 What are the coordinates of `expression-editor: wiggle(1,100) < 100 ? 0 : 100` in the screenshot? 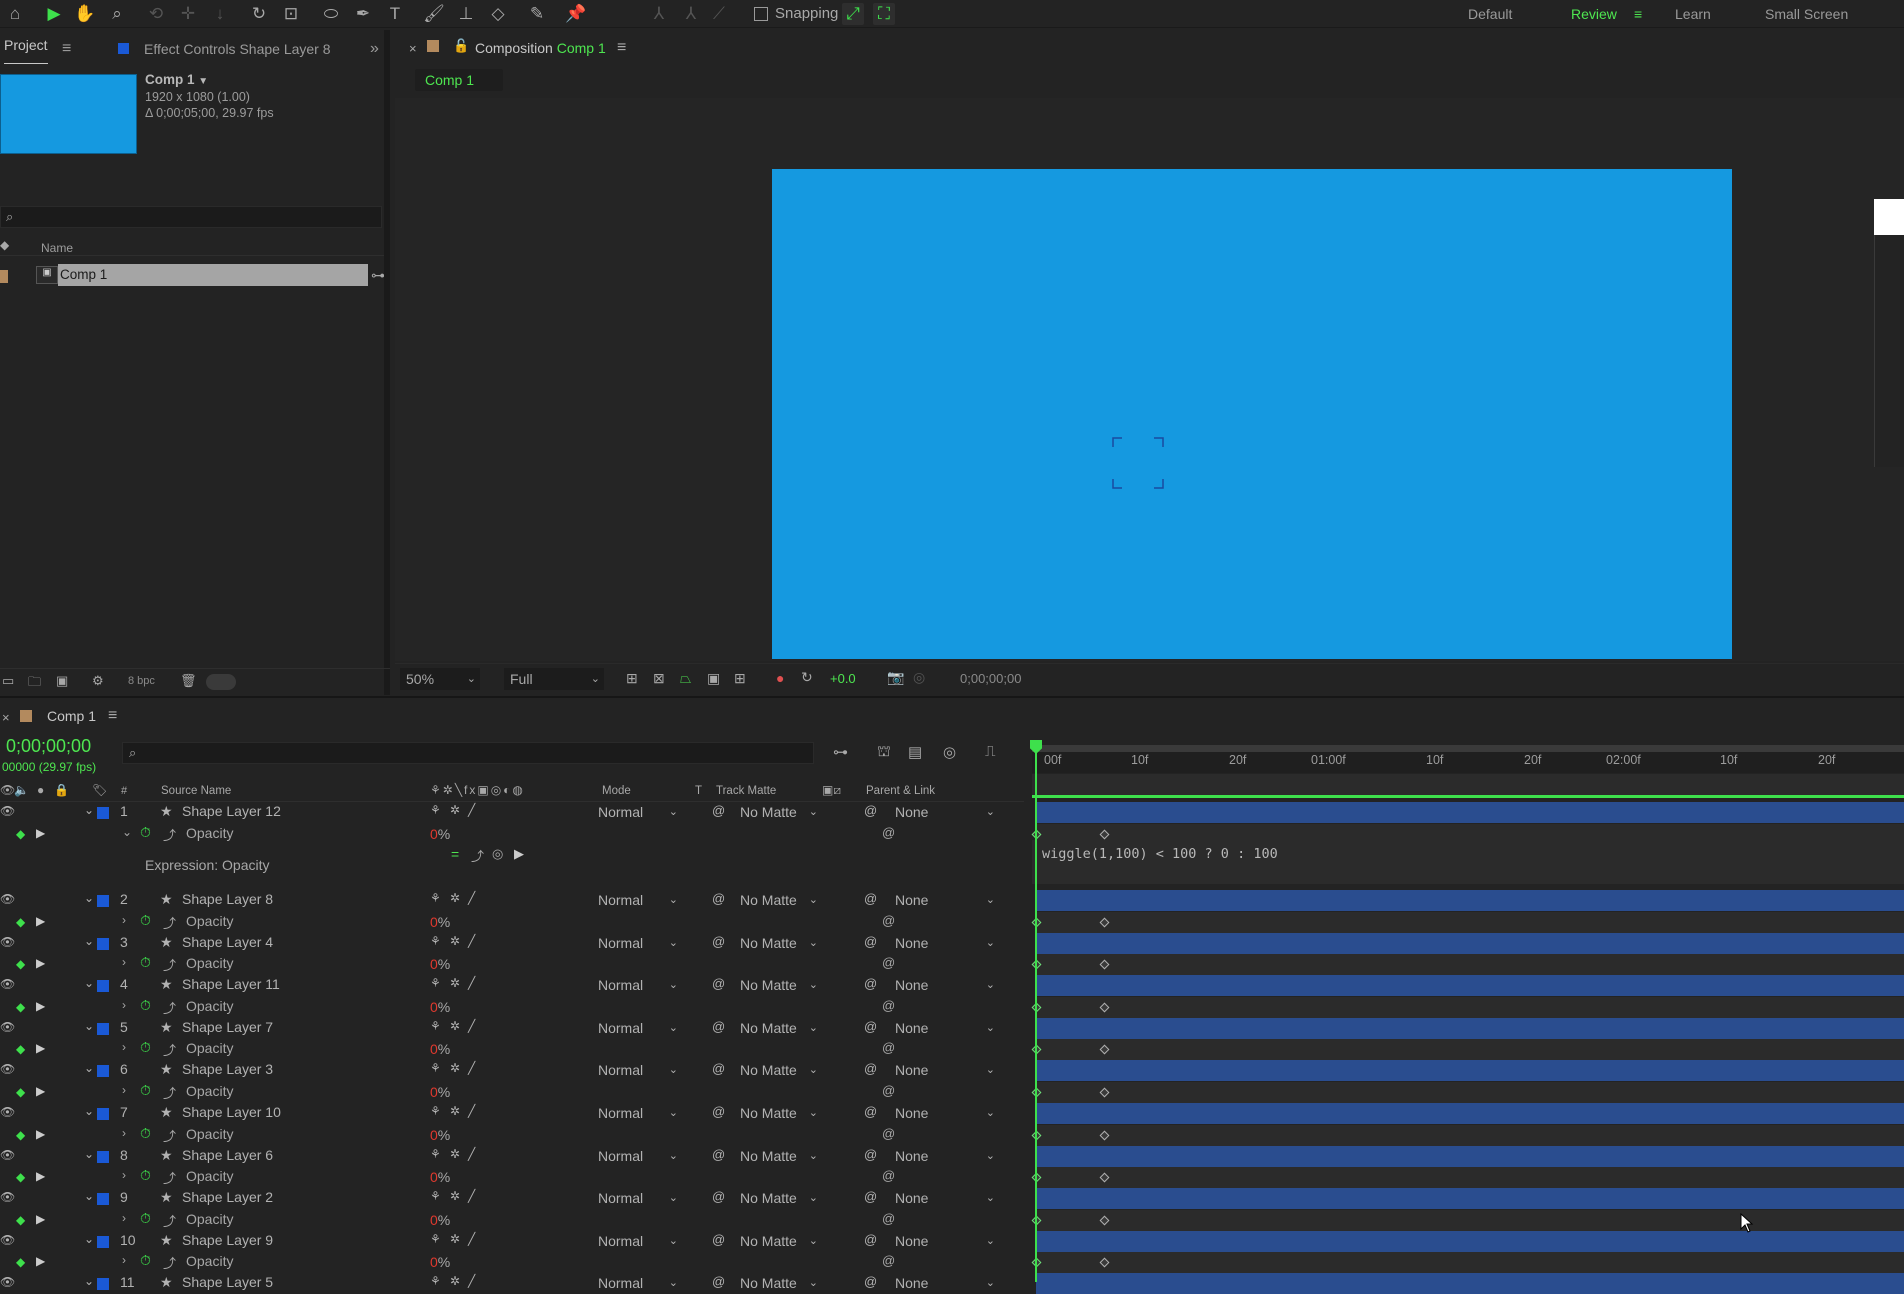 It's located at (1468, 862).